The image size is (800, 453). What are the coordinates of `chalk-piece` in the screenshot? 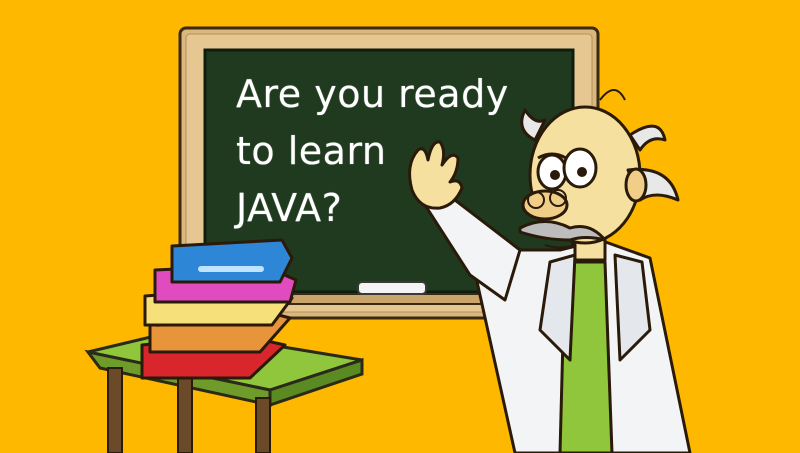 It's located at (392, 288).